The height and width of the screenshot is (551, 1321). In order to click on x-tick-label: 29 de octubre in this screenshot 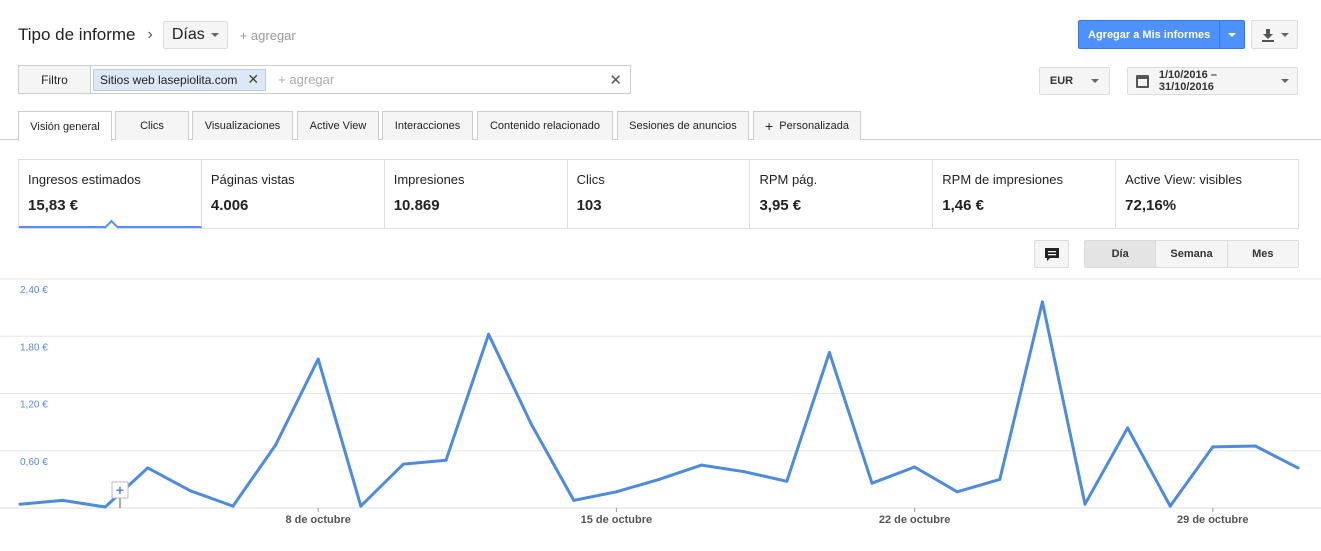, I will do `click(1213, 520)`.